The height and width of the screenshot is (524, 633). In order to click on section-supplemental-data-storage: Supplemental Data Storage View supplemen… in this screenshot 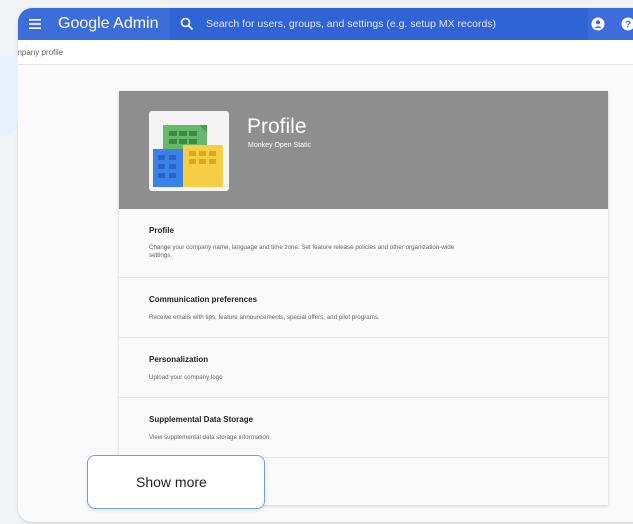, I will do `click(363, 428)`.